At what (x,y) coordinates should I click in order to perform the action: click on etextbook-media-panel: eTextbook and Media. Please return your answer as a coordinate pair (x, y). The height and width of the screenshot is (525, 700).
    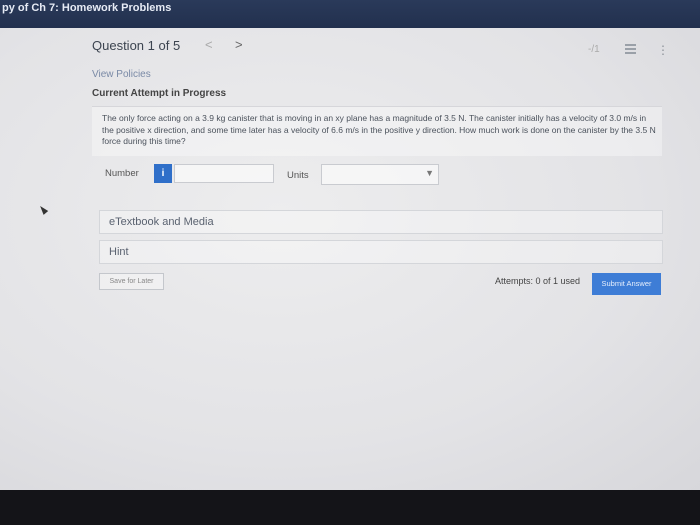
    Looking at the image, I should click on (381, 222).